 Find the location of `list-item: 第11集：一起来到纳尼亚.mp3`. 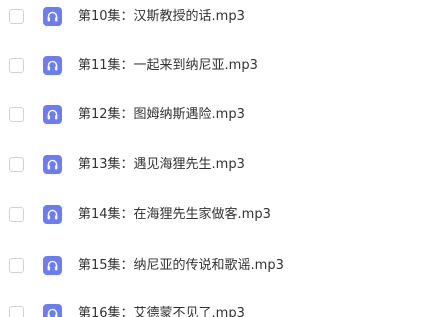

list-item: 第11集：一起来到纳尼亚.mp3 is located at coordinates (210, 66).